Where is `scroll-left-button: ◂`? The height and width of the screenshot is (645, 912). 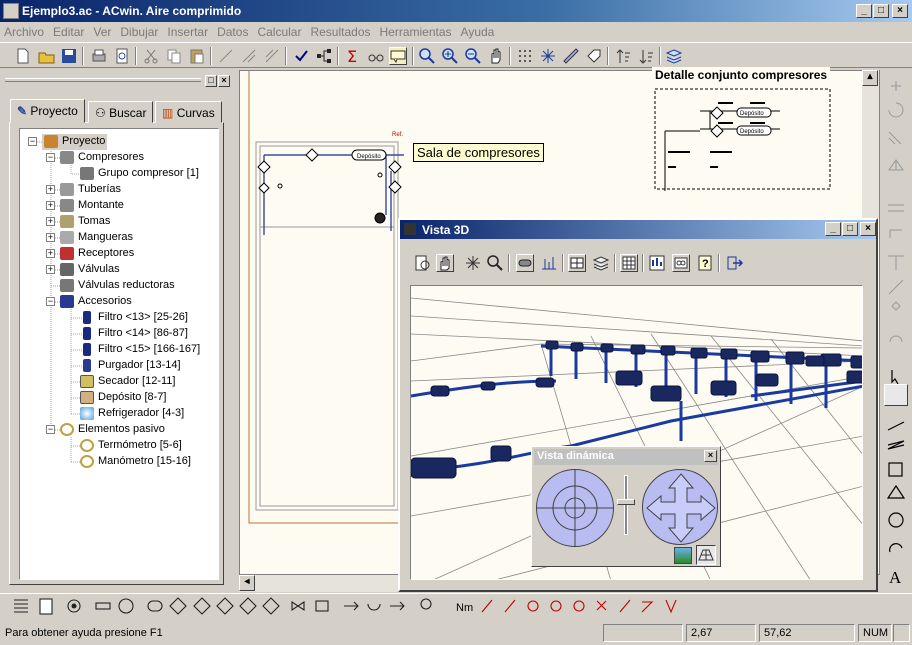 scroll-left-button: ◂ is located at coordinates (247, 583).